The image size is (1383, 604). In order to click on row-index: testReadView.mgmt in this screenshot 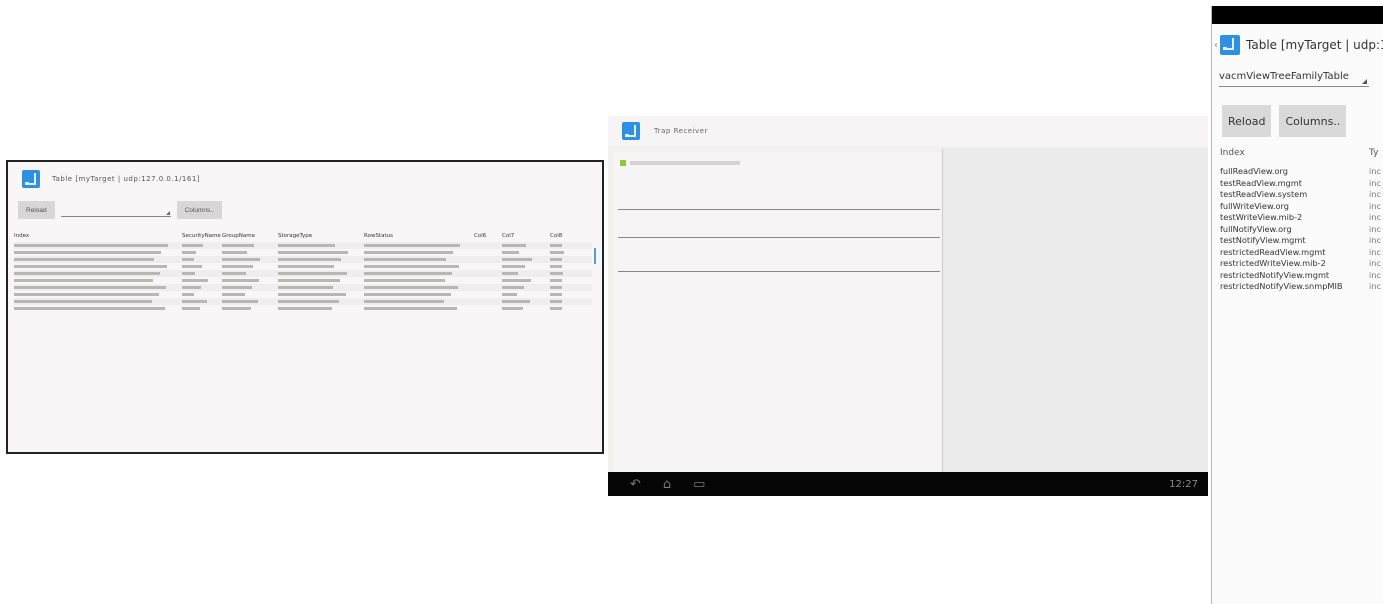, I will do `click(1261, 182)`.